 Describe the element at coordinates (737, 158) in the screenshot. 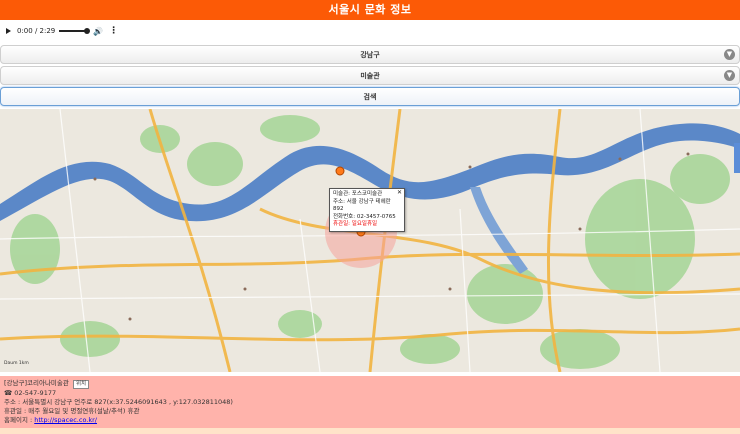

I see `map-zoom-control` at that location.